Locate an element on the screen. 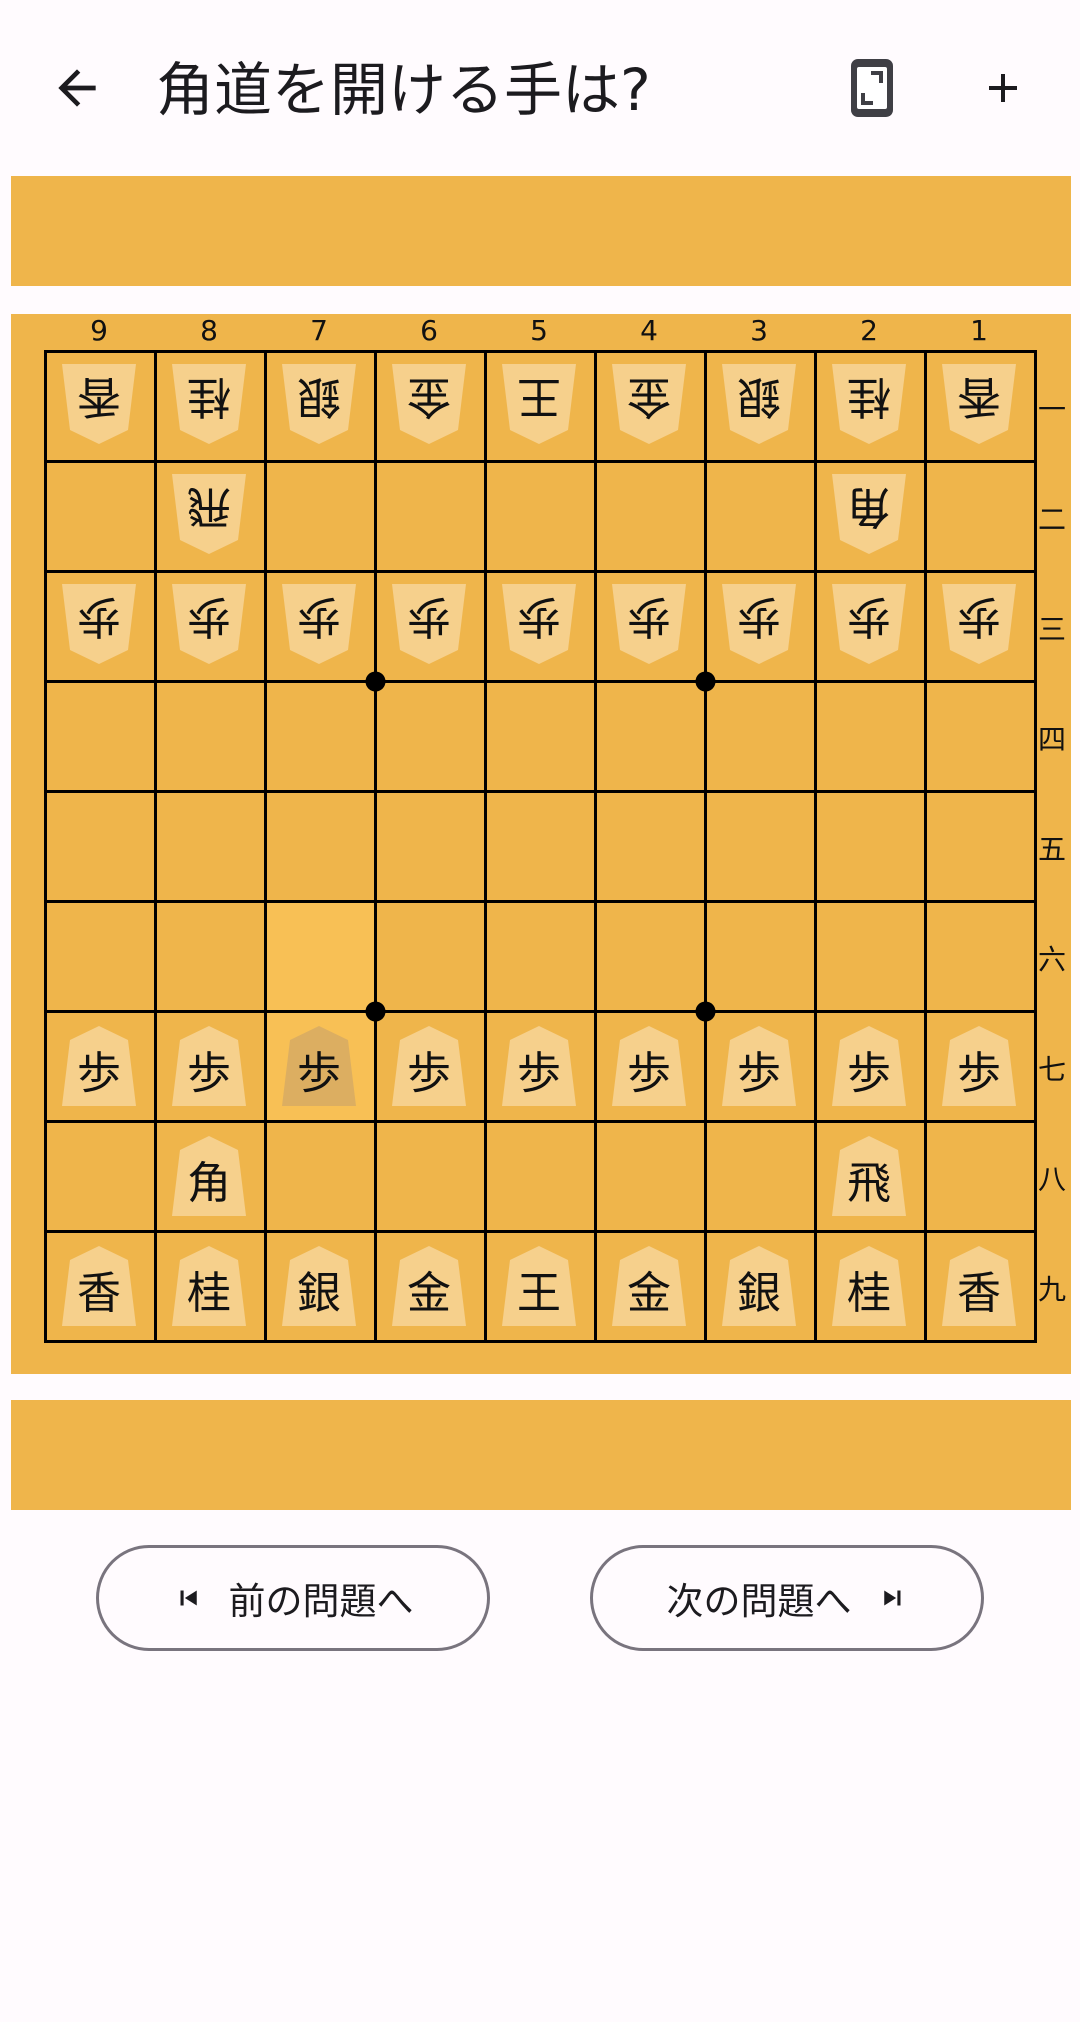 The image size is (1080, 2022). player-piece: 王 is located at coordinates (539, 1285).